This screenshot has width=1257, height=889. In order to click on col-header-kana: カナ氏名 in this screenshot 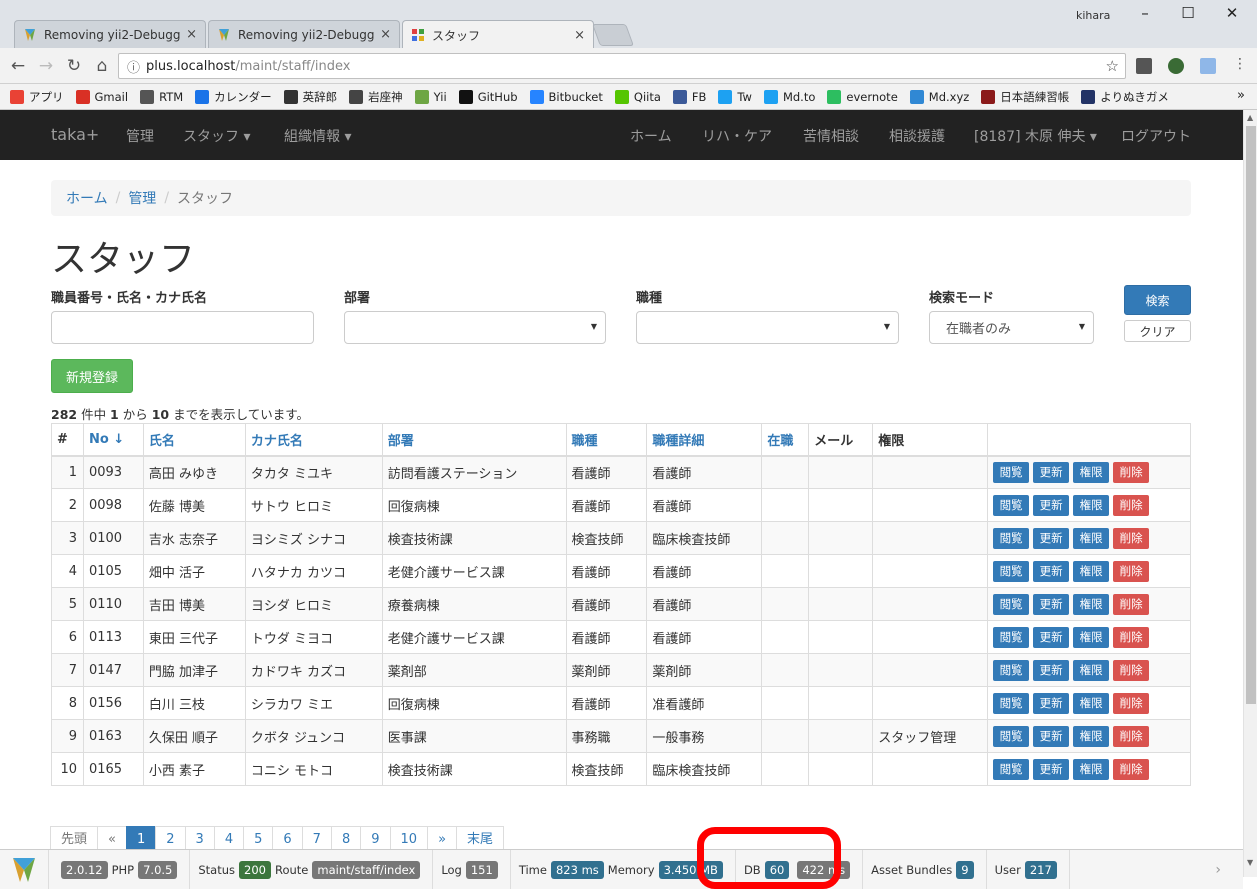, I will do `click(313, 440)`.